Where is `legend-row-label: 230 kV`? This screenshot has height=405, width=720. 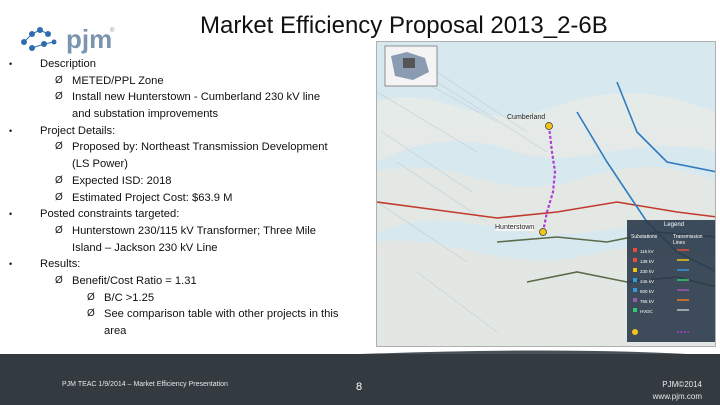
legend-row-label: 230 kV is located at coordinates (647, 271).